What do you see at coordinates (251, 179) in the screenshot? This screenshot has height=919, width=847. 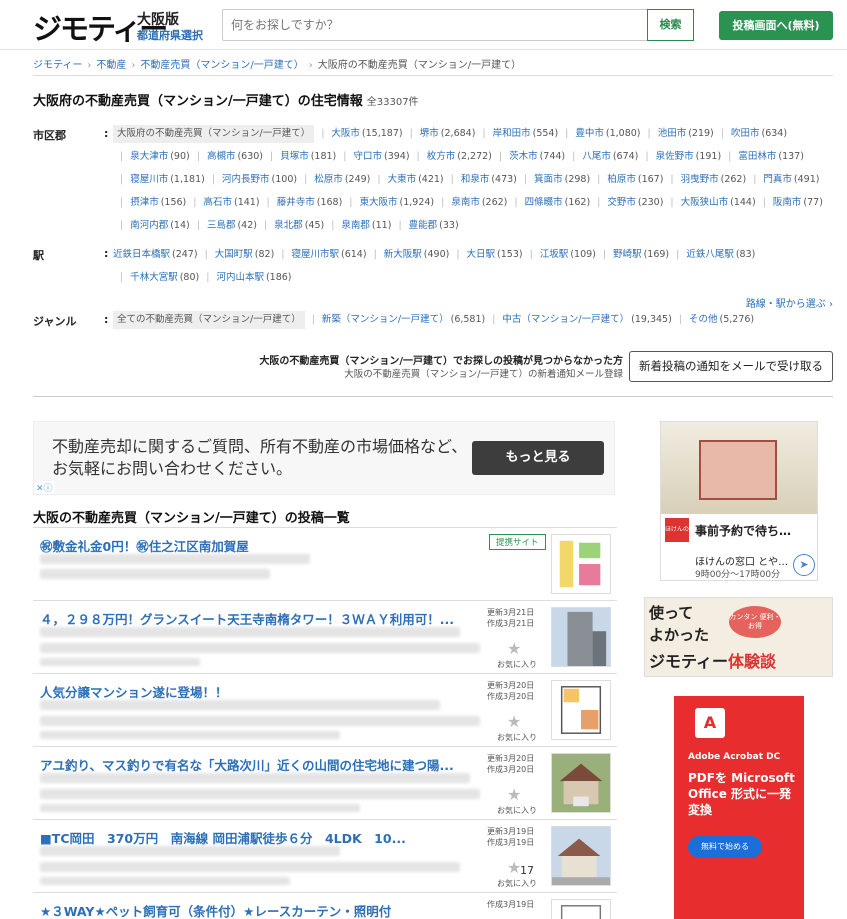 I see `city-option: 河内長野市(100)` at bounding box center [251, 179].